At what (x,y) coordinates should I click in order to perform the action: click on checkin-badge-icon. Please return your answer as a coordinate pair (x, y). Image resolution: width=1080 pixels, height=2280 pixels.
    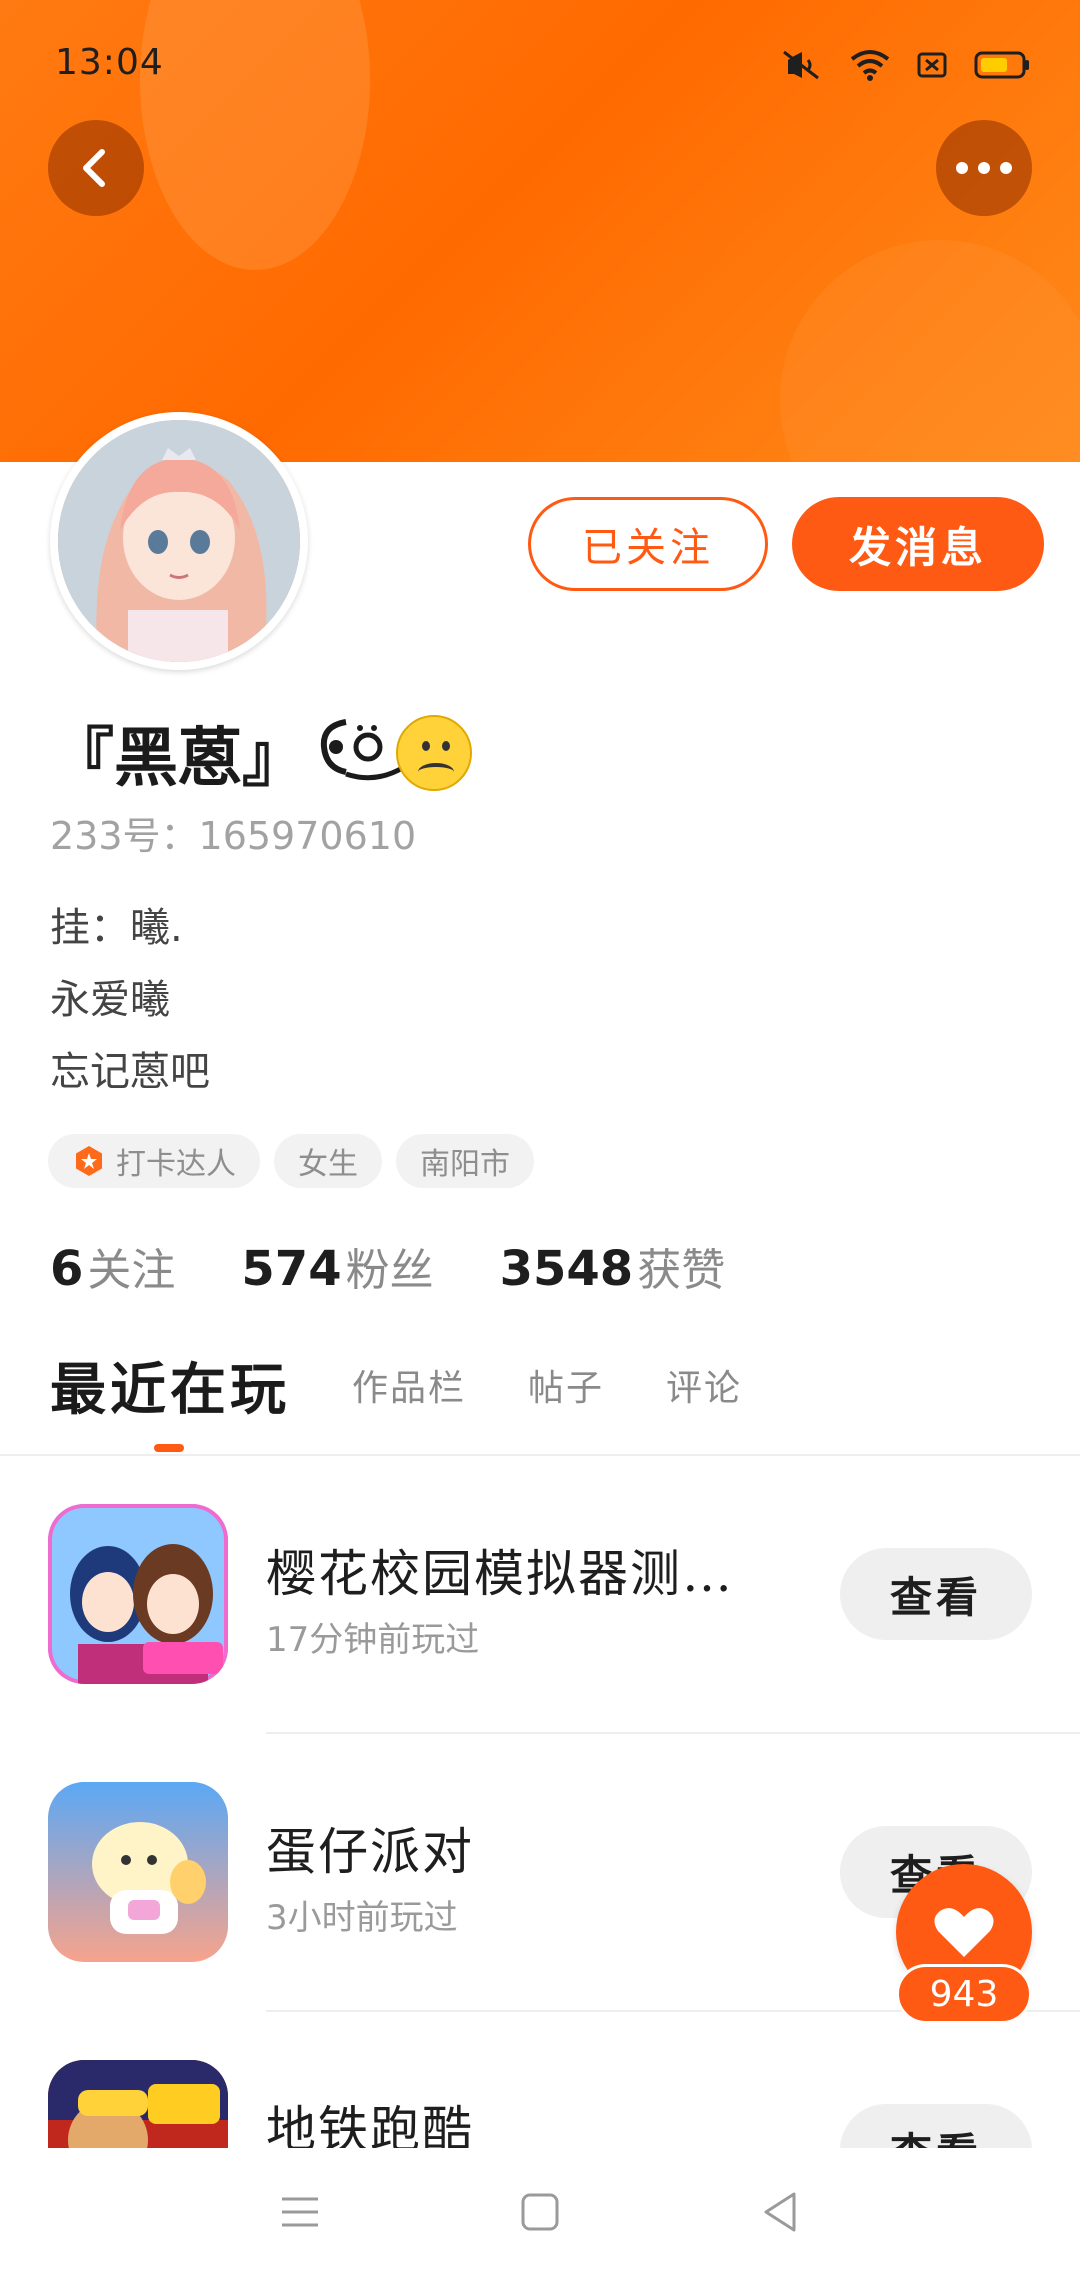
    Looking at the image, I should click on (89, 1161).